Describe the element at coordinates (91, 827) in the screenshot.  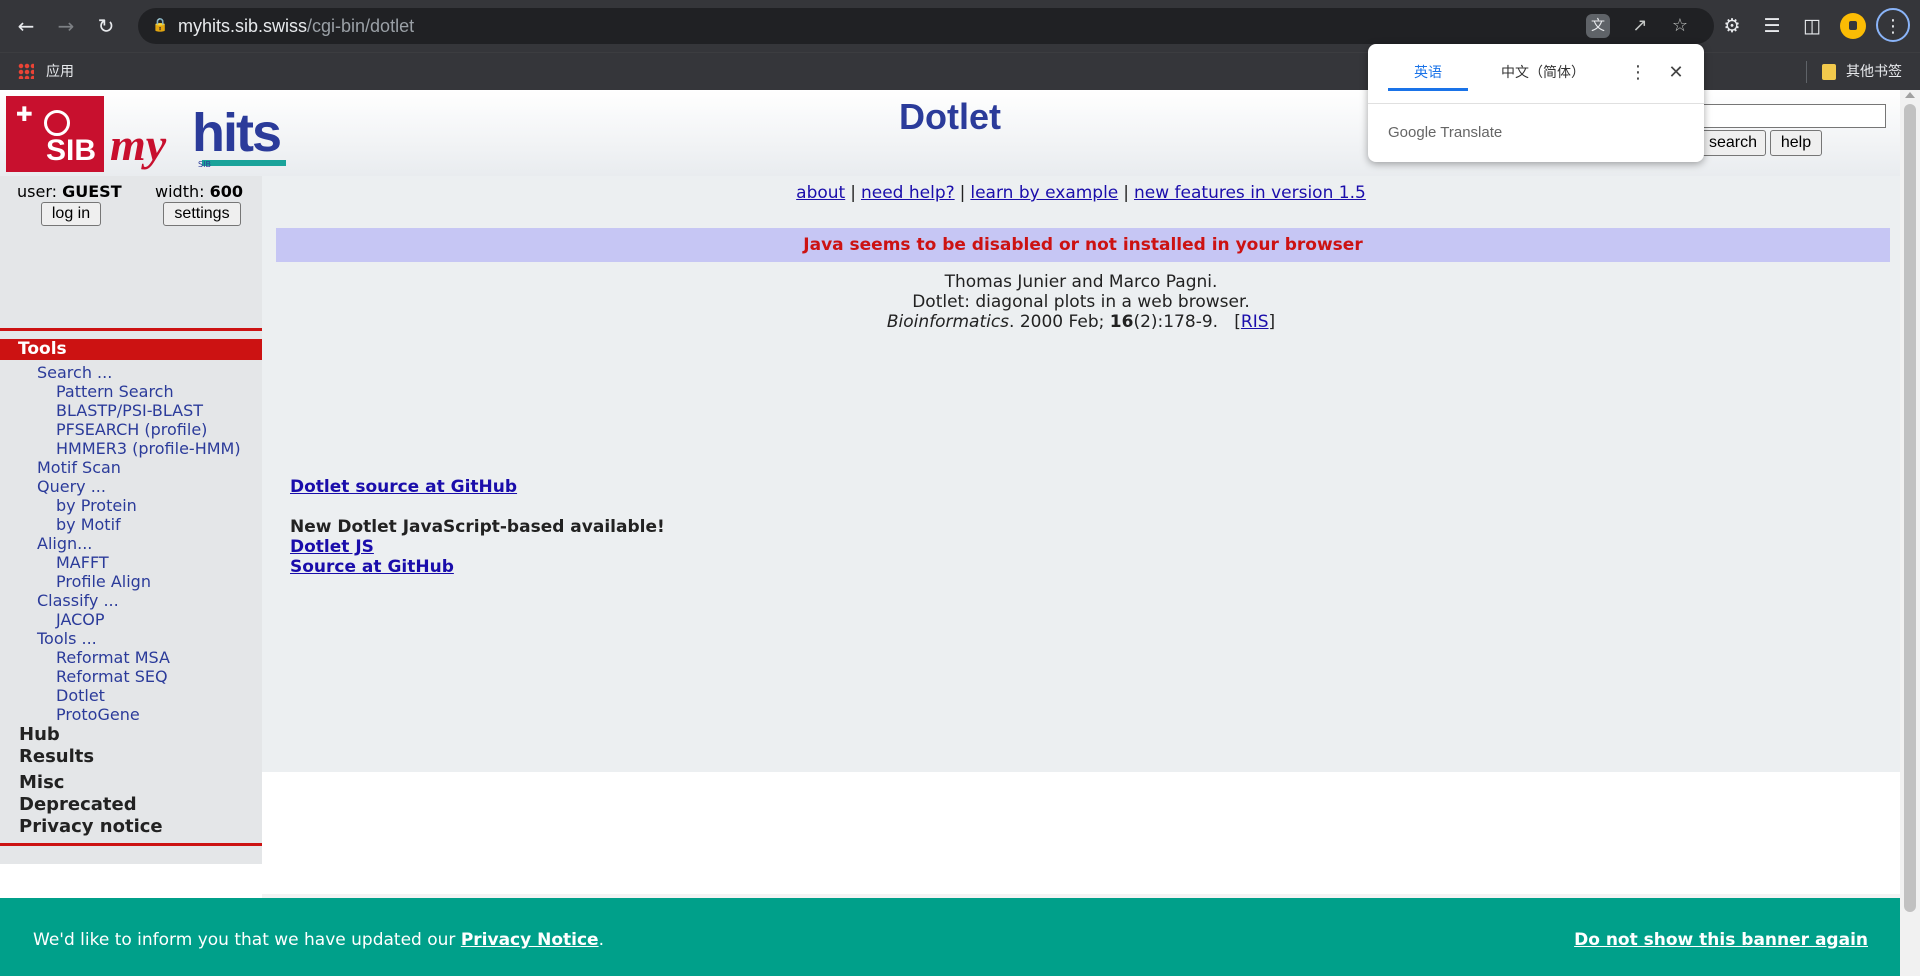
I see `section-privacy: Privacy notice` at that location.